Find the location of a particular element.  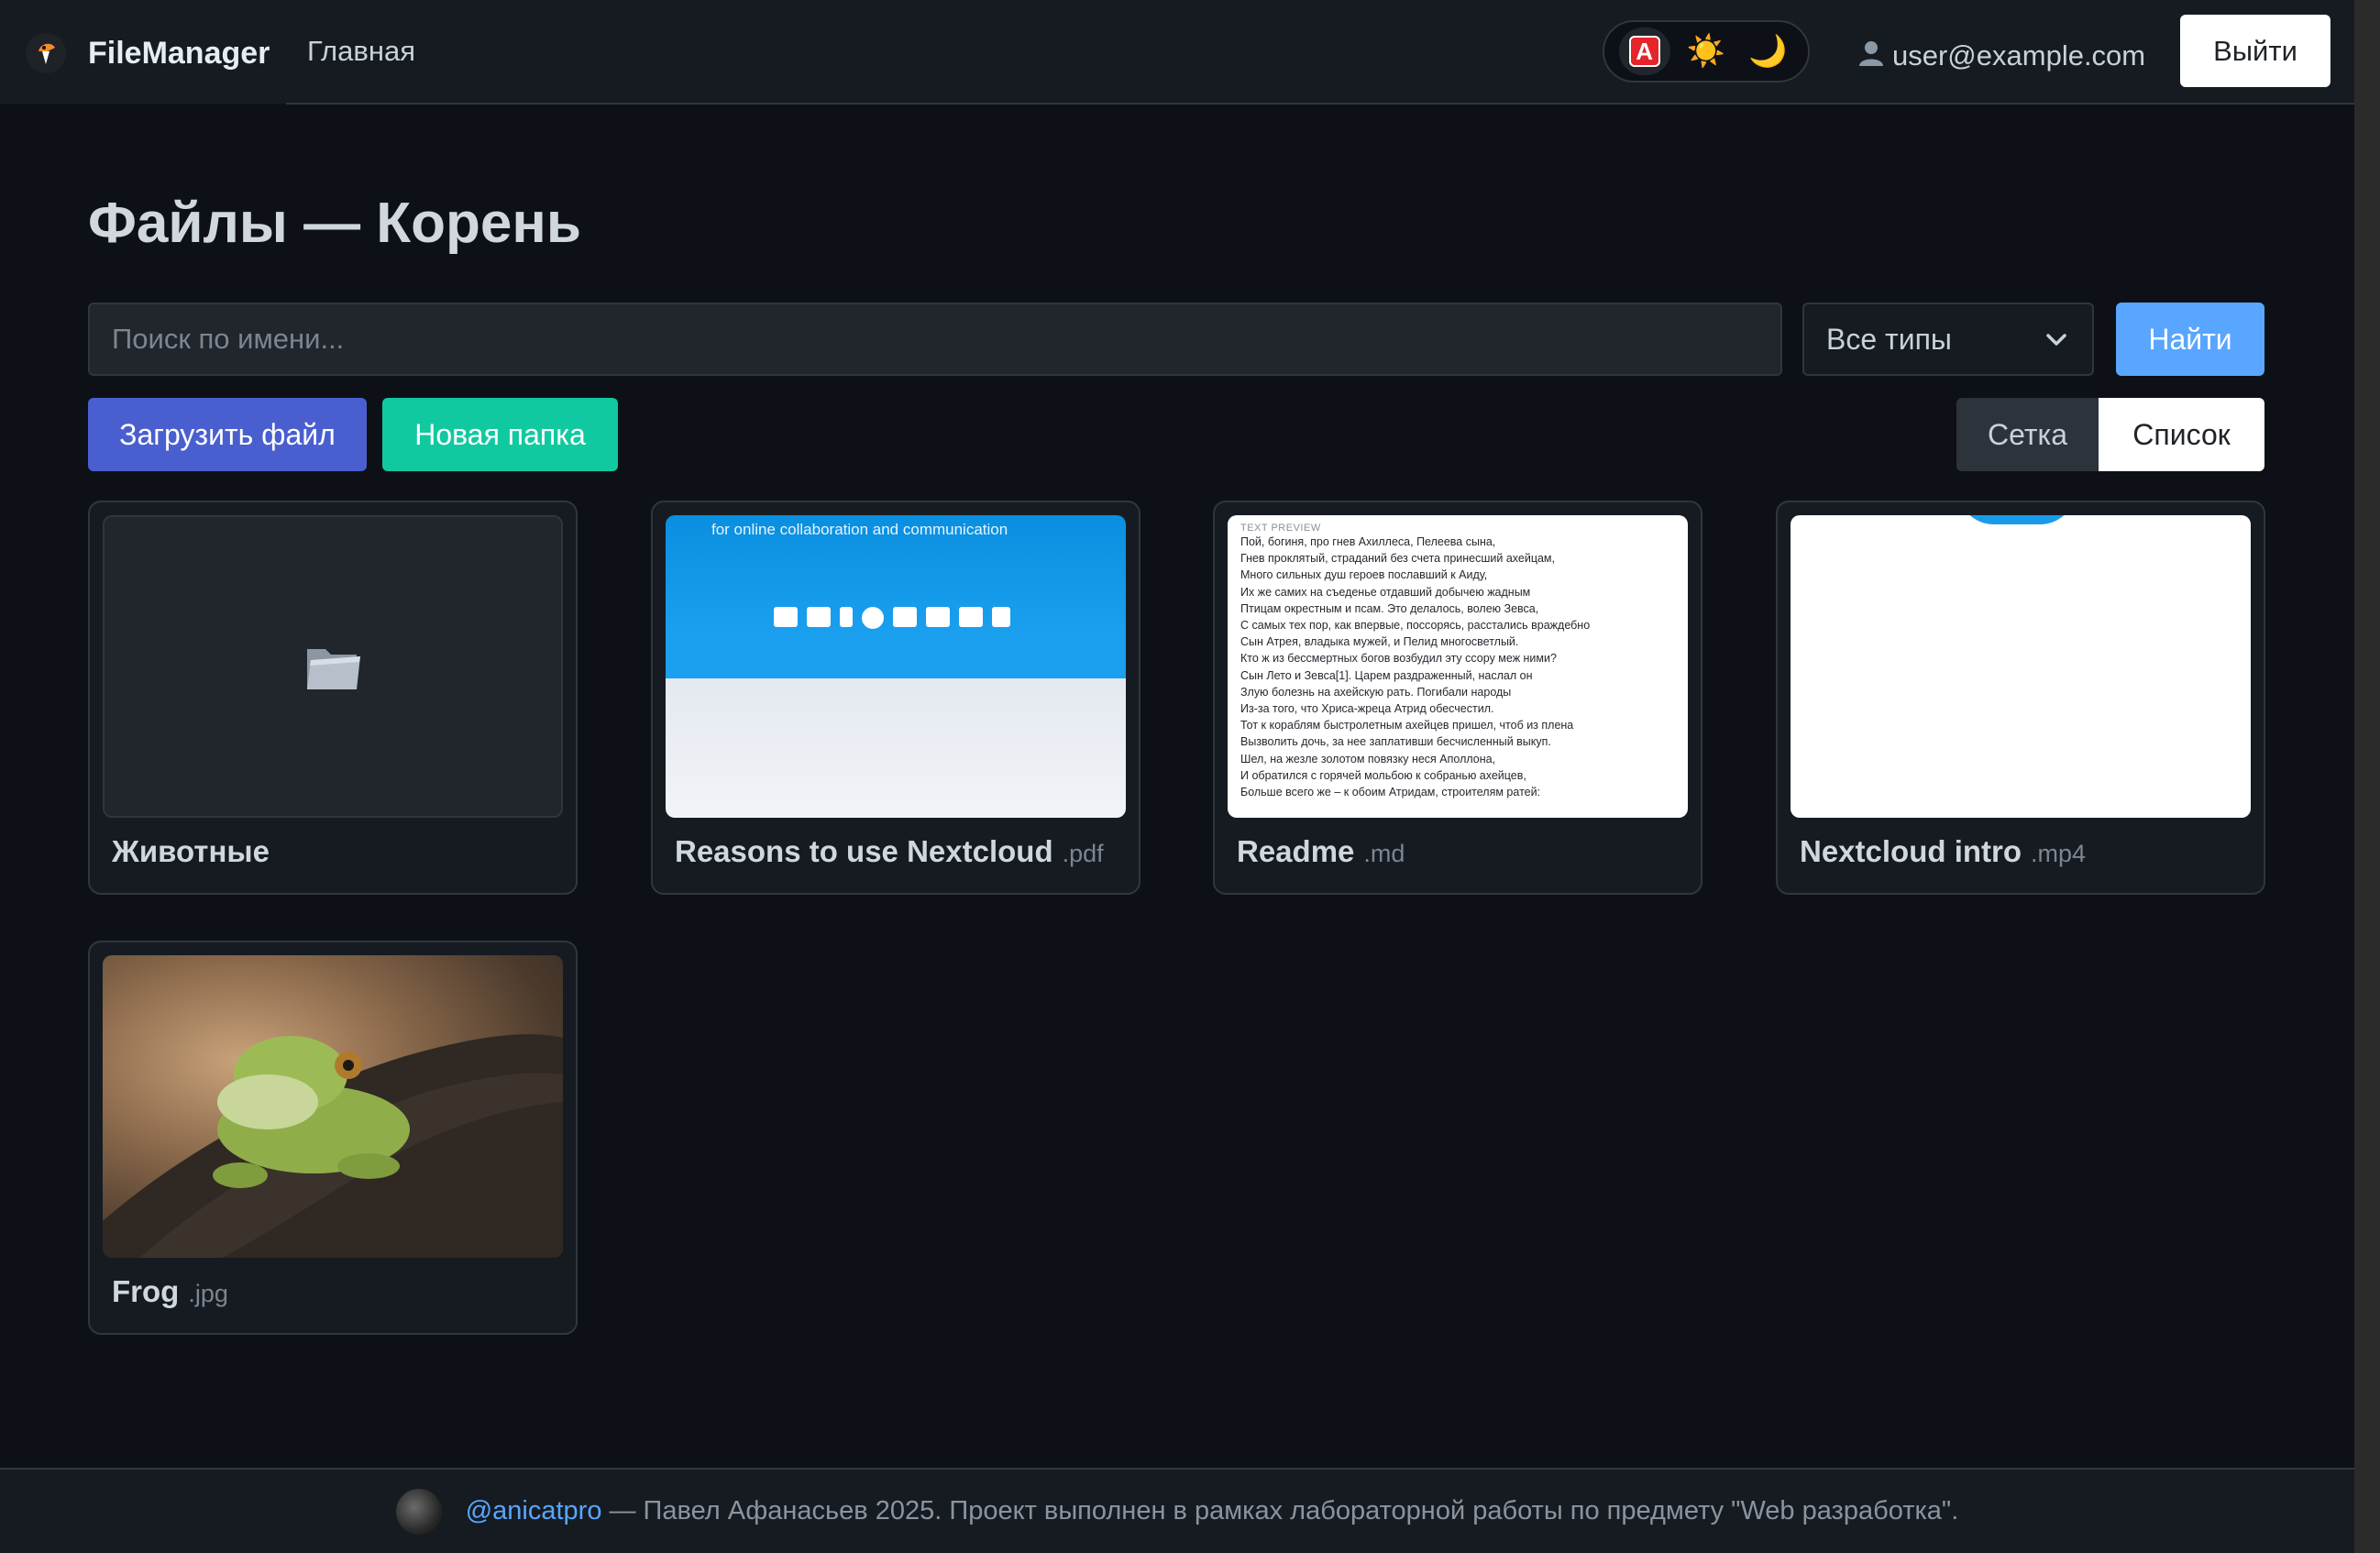

document-icon is located at coordinates (1001, 617).